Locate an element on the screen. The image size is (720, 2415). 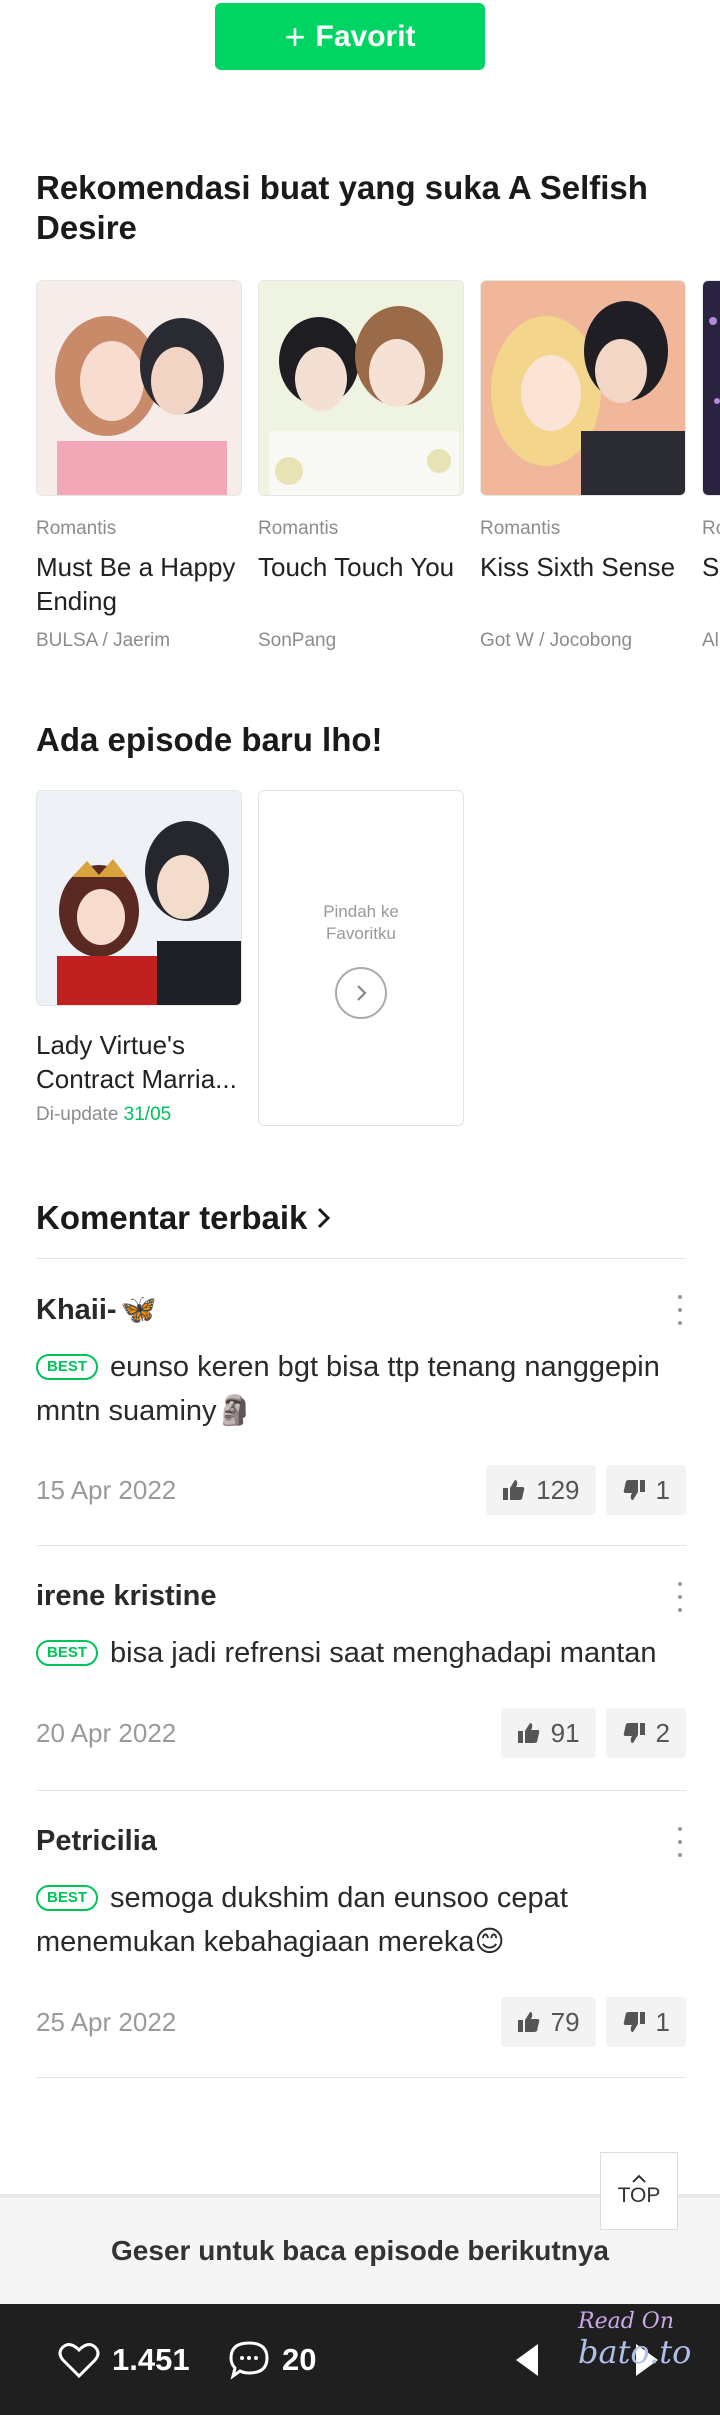
heart-icon is located at coordinates (79, 2360).